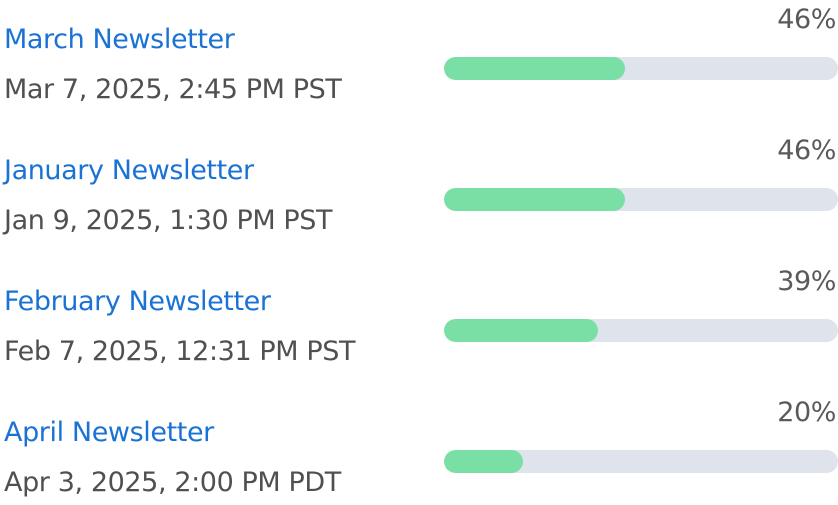  Describe the element at coordinates (119, 40) in the screenshot. I see `newsletter-title-link: March Newsletter` at that location.